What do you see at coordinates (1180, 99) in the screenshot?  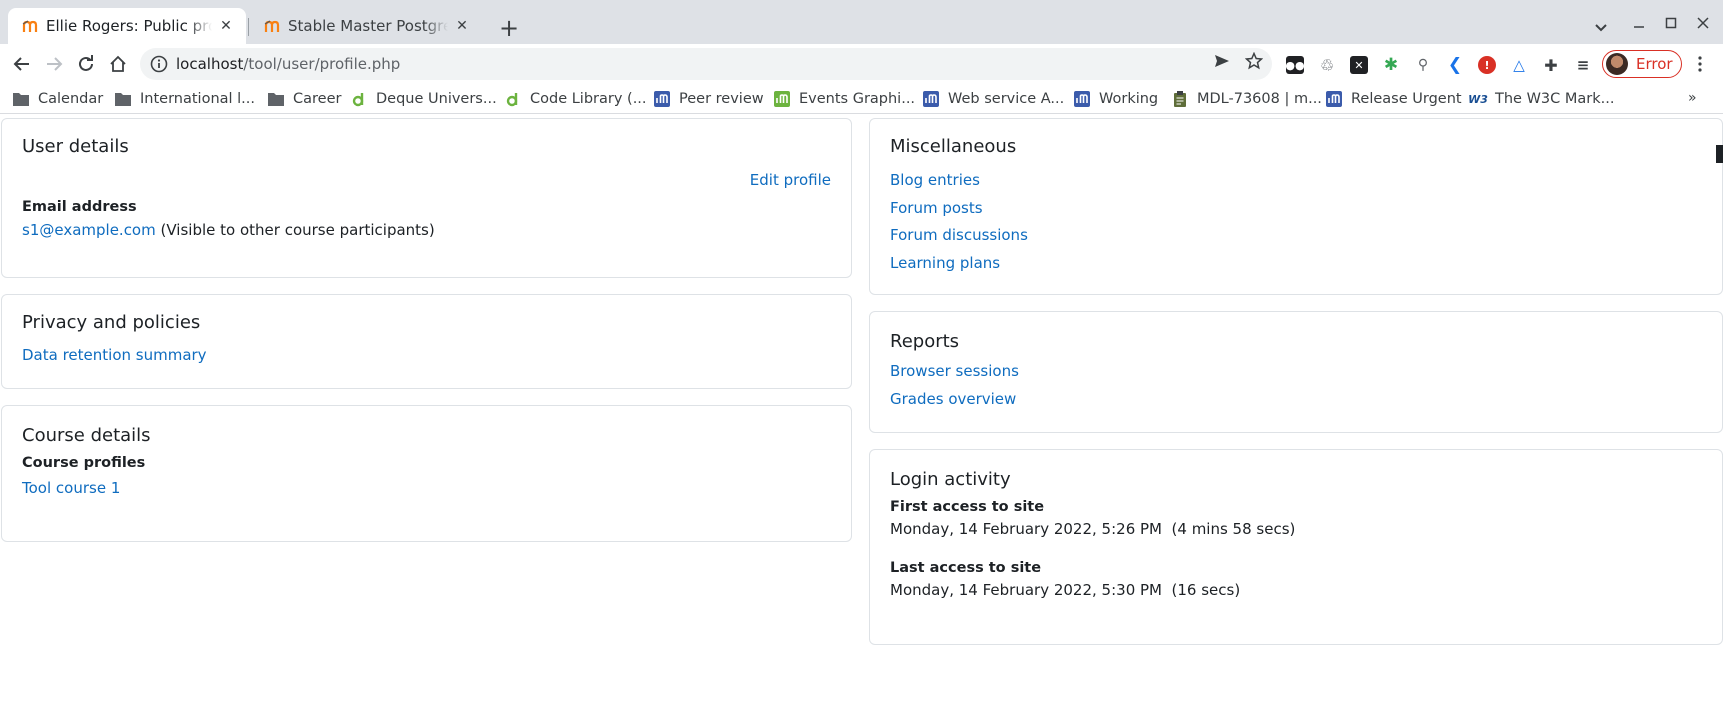 I see `clipboard-icon` at bounding box center [1180, 99].